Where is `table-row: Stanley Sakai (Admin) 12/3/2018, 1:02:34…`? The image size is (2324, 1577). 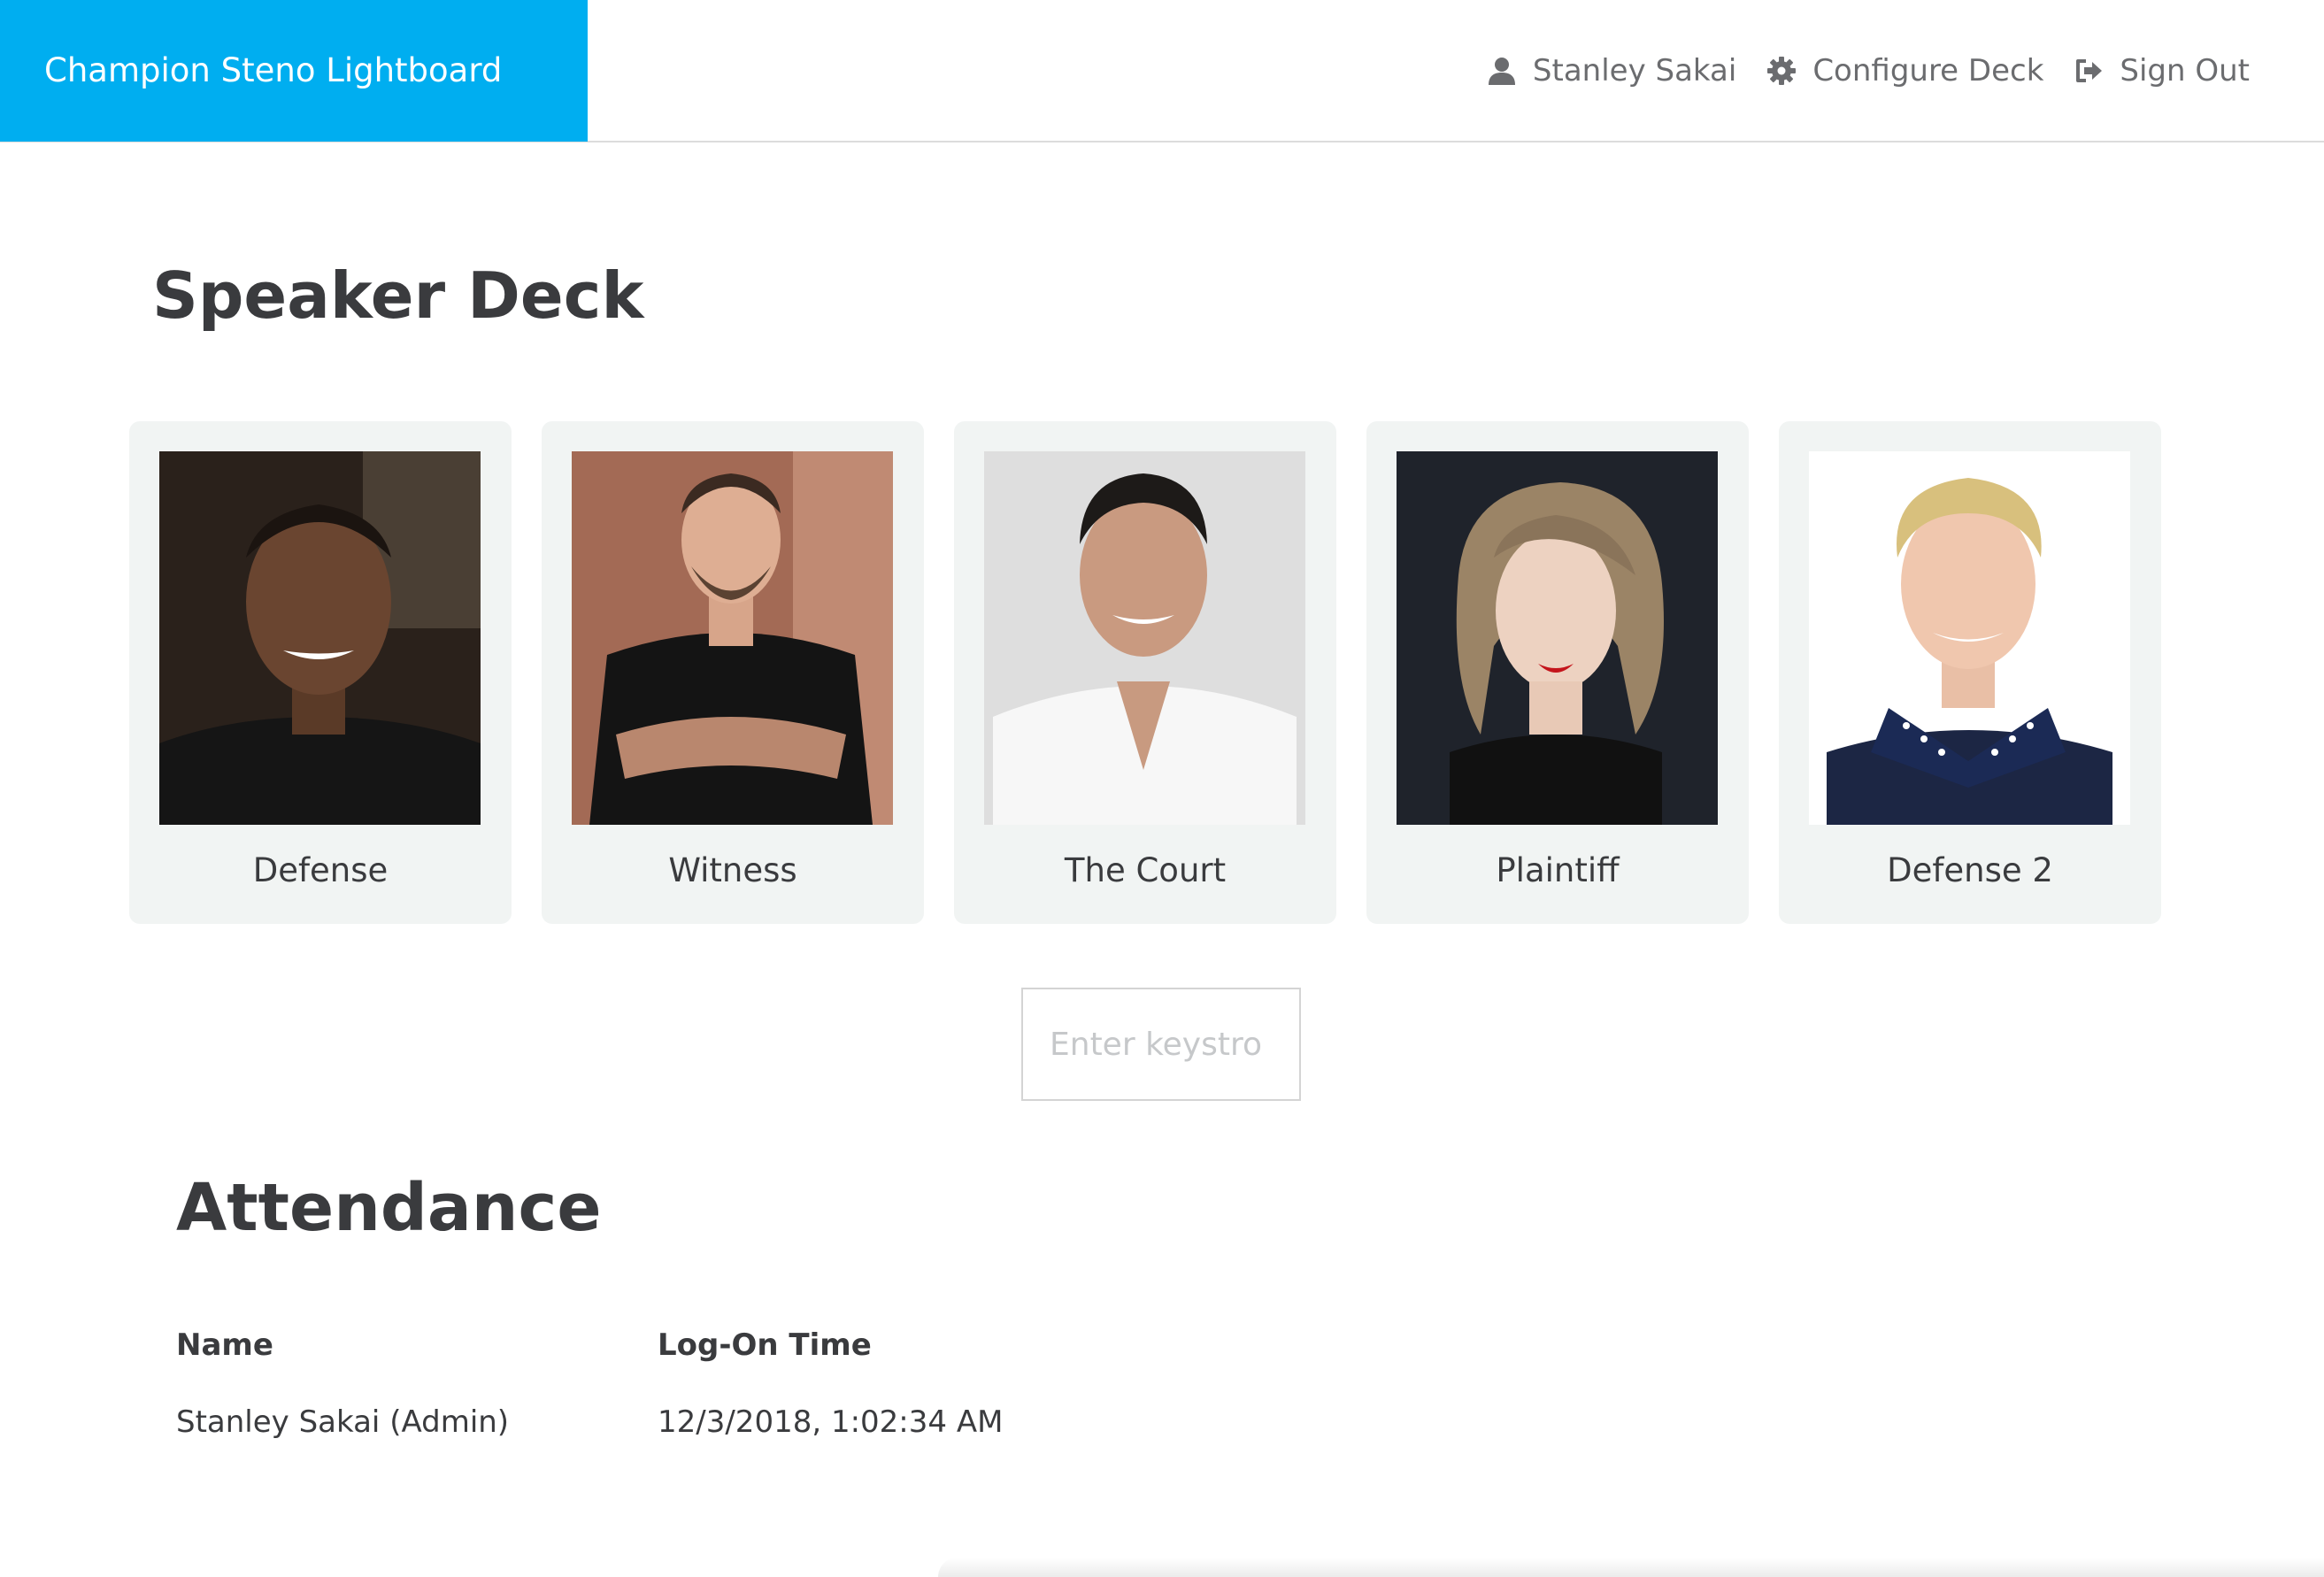
table-row: Stanley Sakai (Admin) 12/3/2018, 1:02:34… is located at coordinates (589, 1422).